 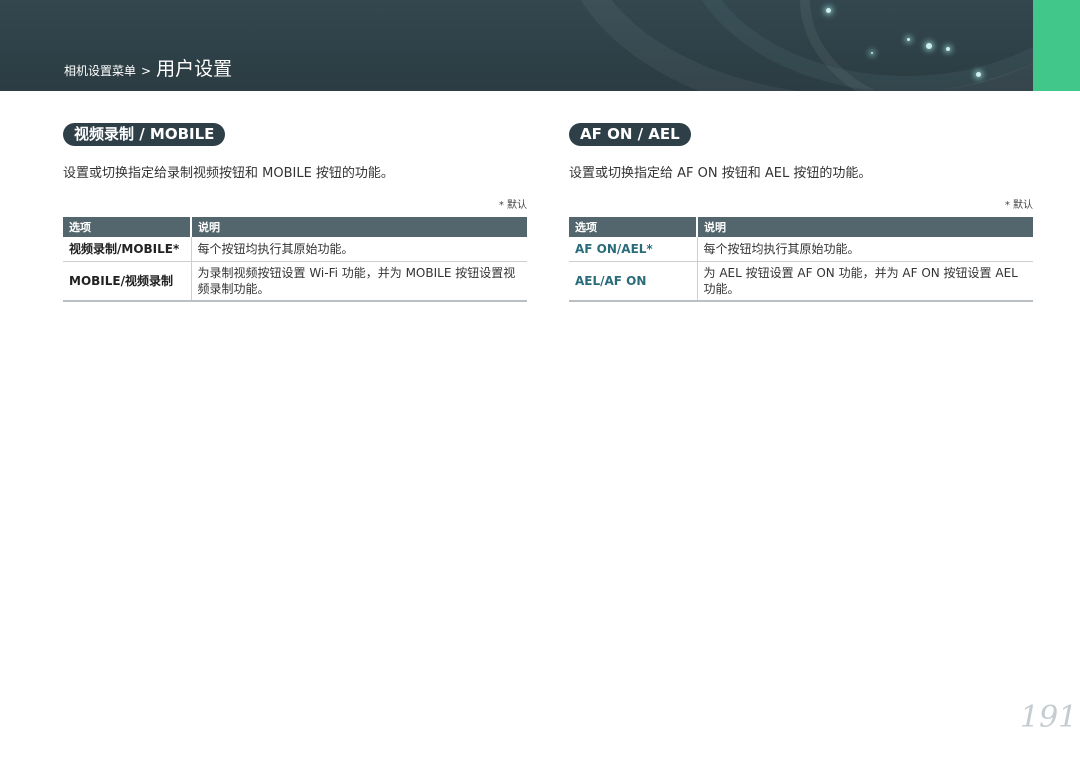 I want to click on table-row: AF ON/AEL* 每个按钮均执行其原始功能。, so click(x=801, y=249).